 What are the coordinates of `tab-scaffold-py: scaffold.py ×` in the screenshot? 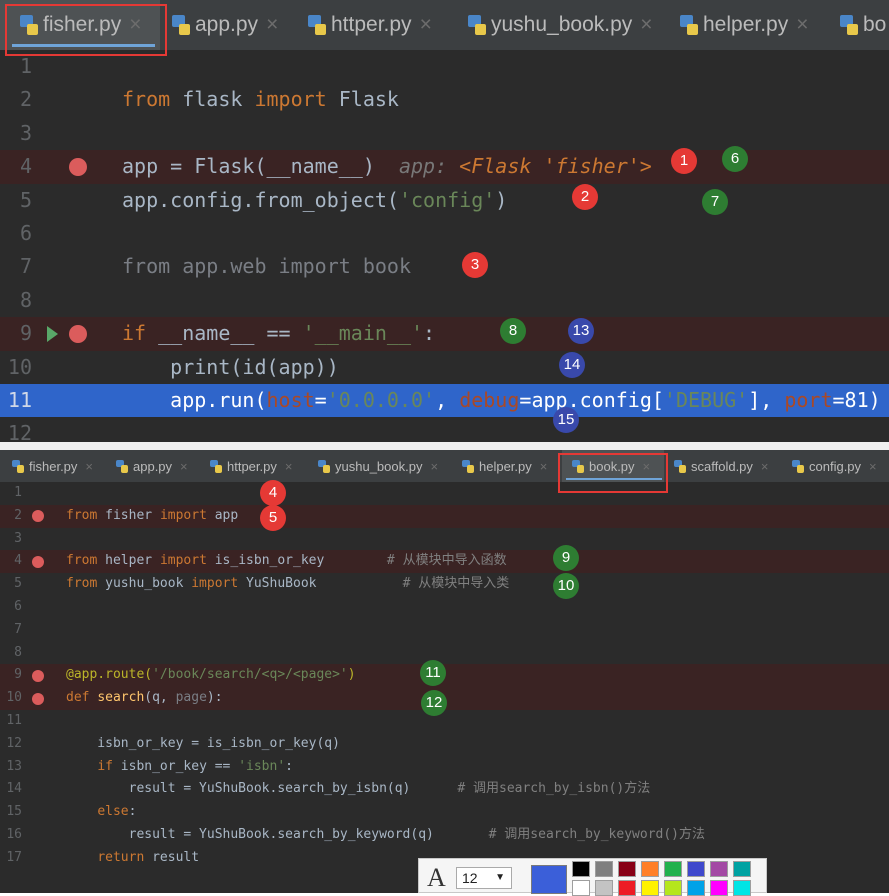 It's located at (721, 466).